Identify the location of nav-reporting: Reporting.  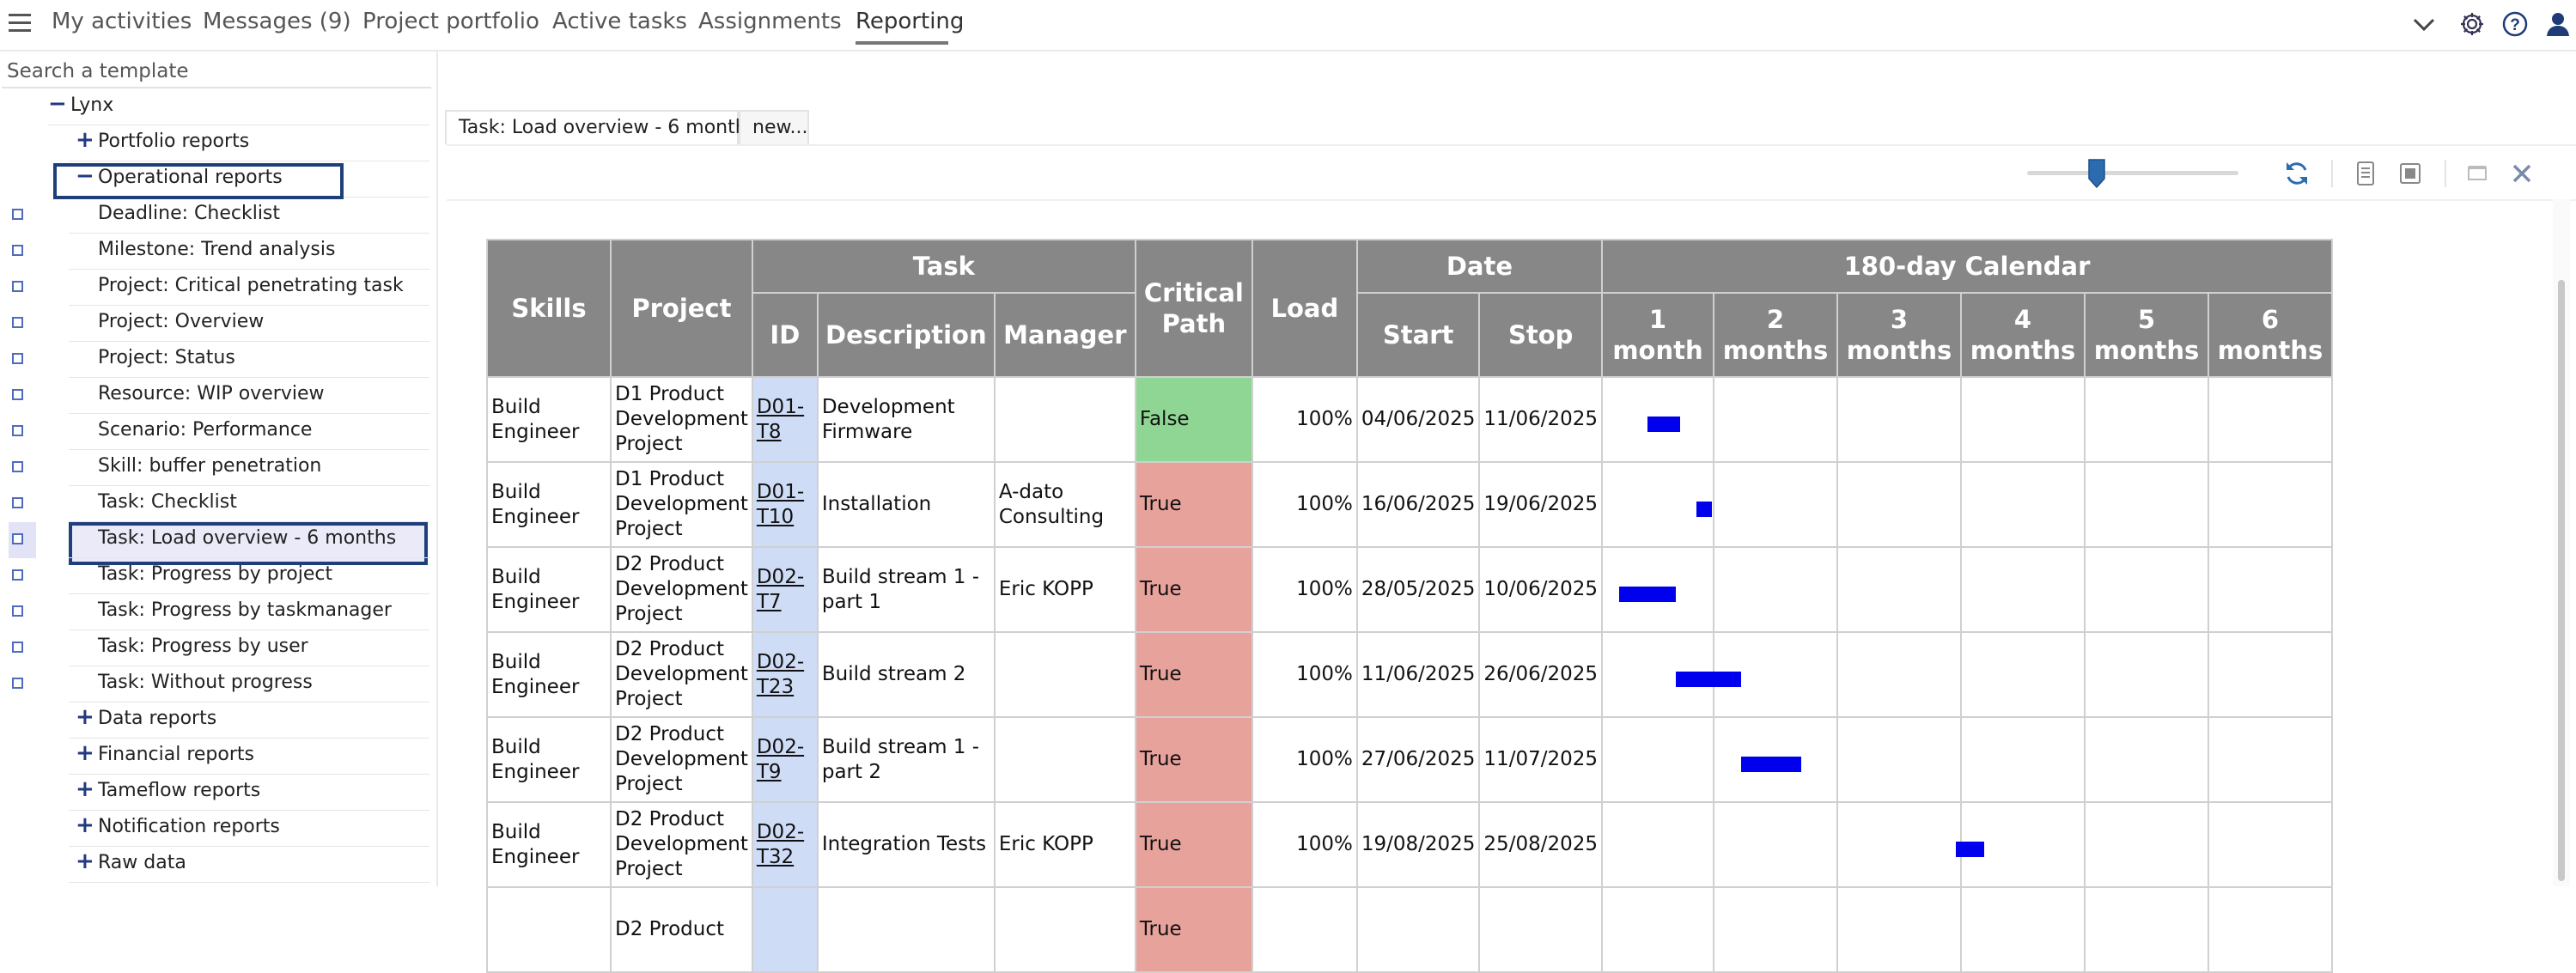
(910, 21).